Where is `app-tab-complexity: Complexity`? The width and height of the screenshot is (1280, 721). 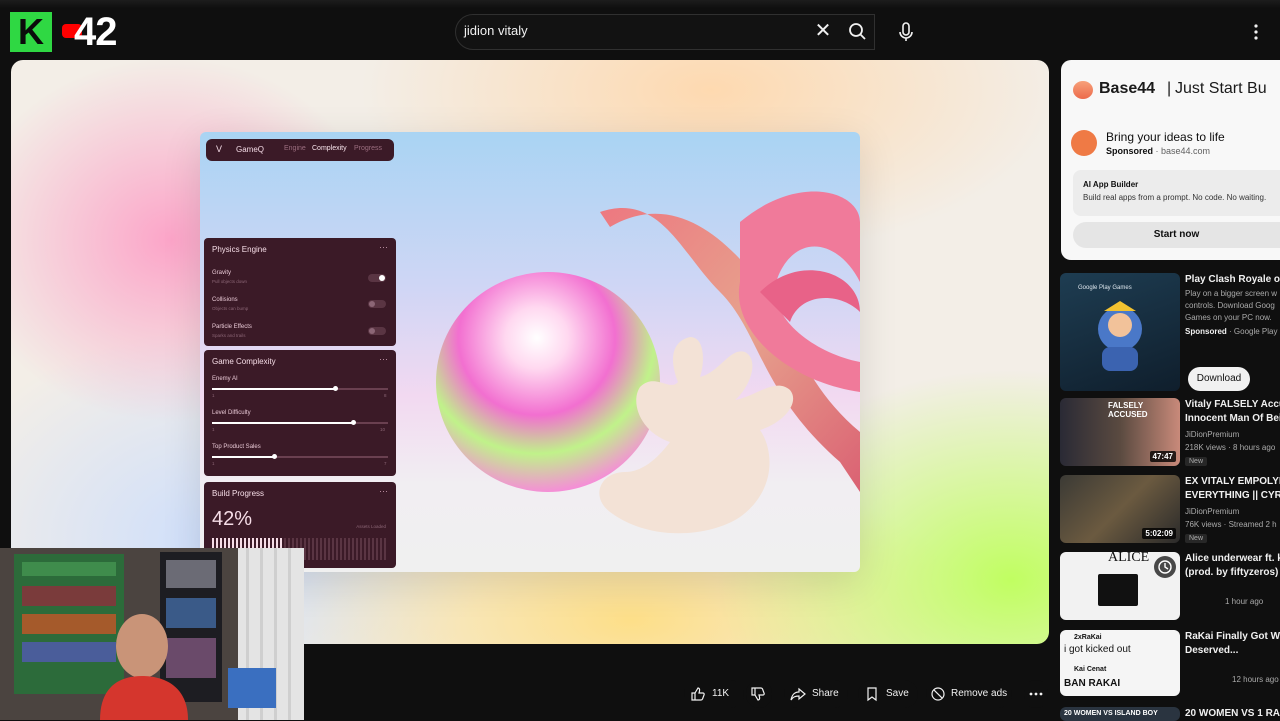 app-tab-complexity: Complexity is located at coordinates (329, 148).